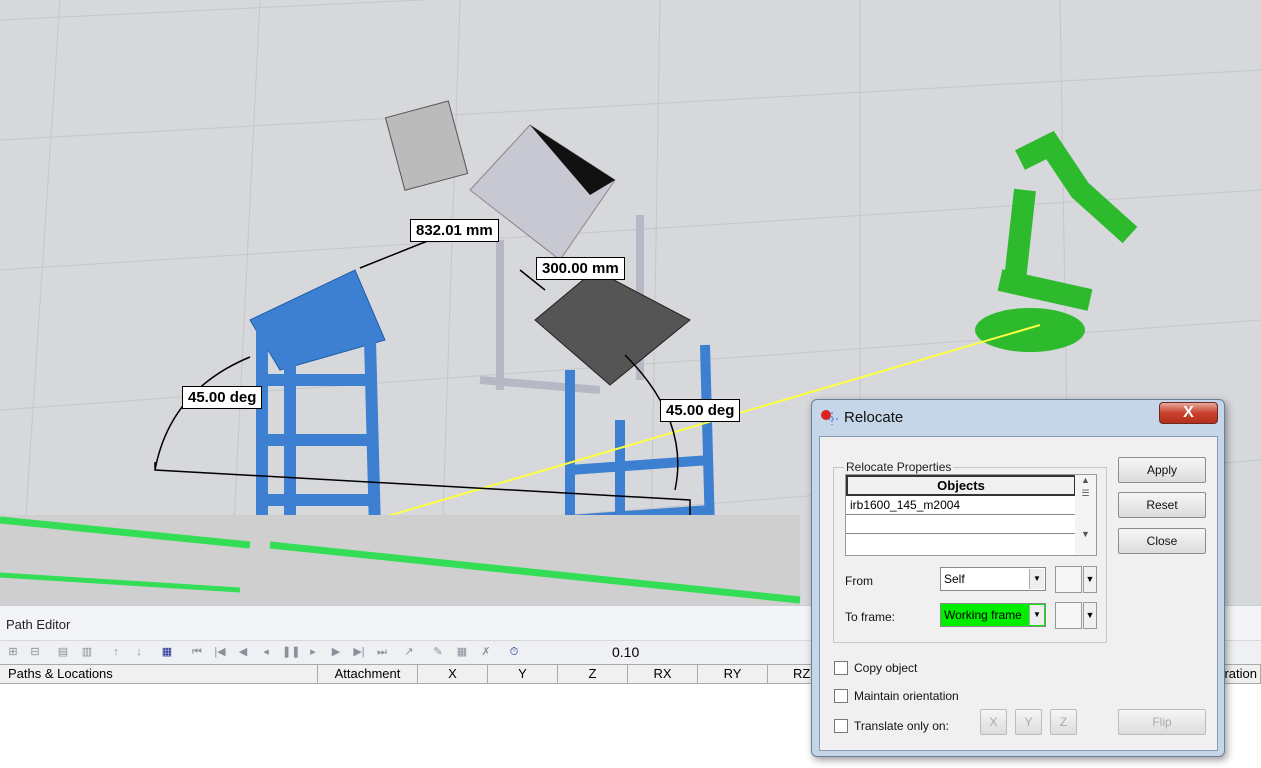 The image size is (1261, 768). Describe the element at coordinates (625, 652) in the screenshot. I see `speed-value: 0.10` at that location.